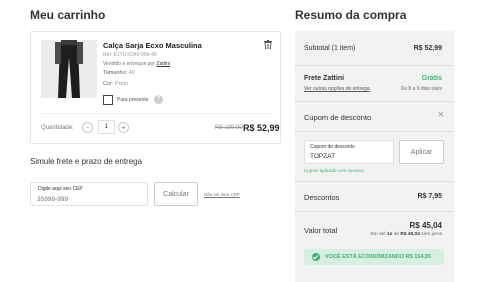 This screenshot has width=500, height=282. Describe the element at coordinates (425, 225) in the screenshot. I see `total-value: R$ 45,04` at that location.